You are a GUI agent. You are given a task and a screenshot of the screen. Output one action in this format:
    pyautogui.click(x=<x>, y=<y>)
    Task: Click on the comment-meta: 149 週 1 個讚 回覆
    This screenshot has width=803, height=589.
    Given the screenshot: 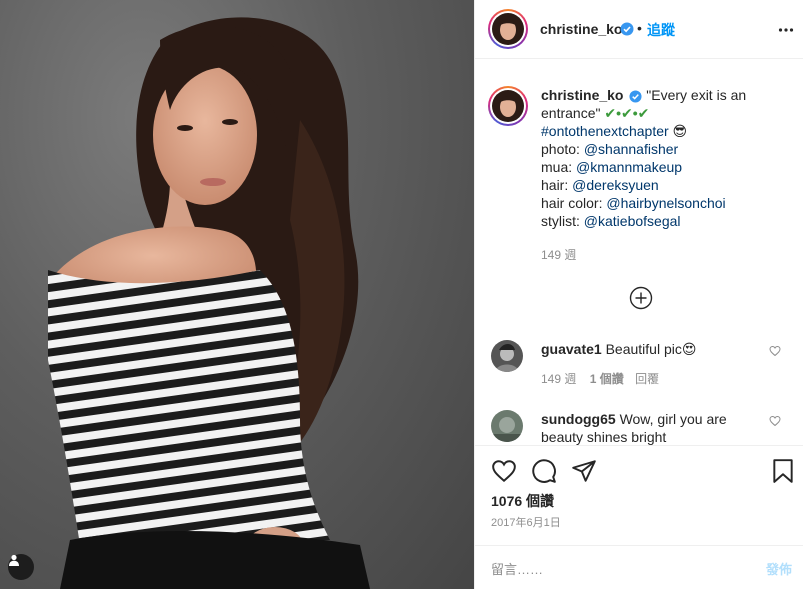 What is the action you would take?
    pyautogui.click(x=600, y=378)
    